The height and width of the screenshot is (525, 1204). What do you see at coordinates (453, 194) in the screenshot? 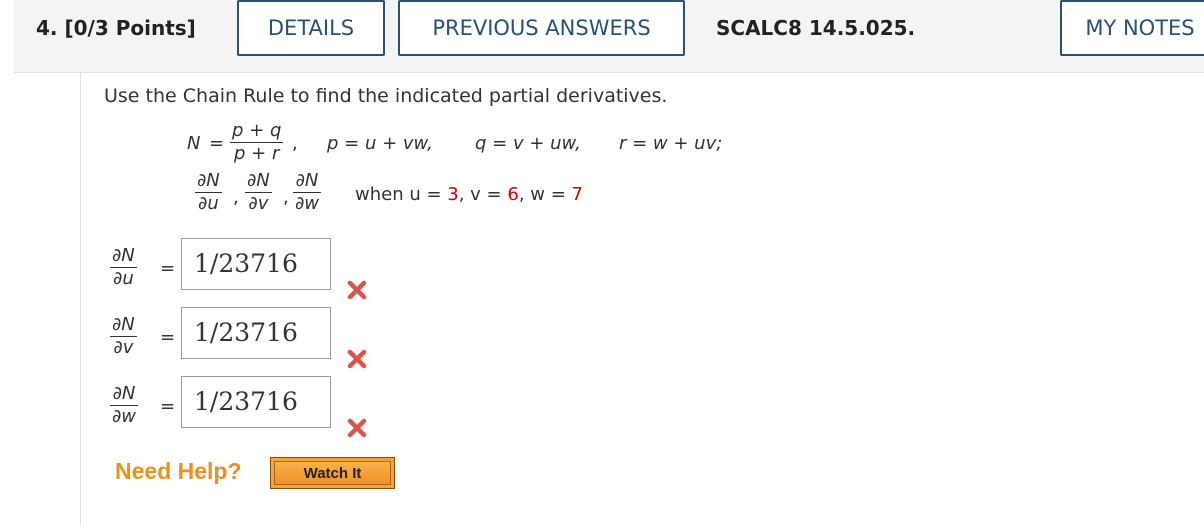
I see `u-value: 3` at bounding box center [453, 194].